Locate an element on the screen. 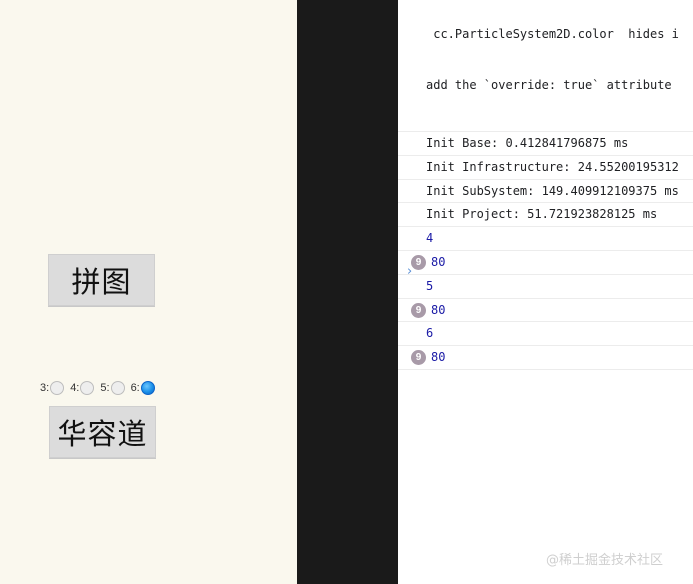  console-log-line: Init Project: 51.721923828125 ms is located at coordinates (545, 215).